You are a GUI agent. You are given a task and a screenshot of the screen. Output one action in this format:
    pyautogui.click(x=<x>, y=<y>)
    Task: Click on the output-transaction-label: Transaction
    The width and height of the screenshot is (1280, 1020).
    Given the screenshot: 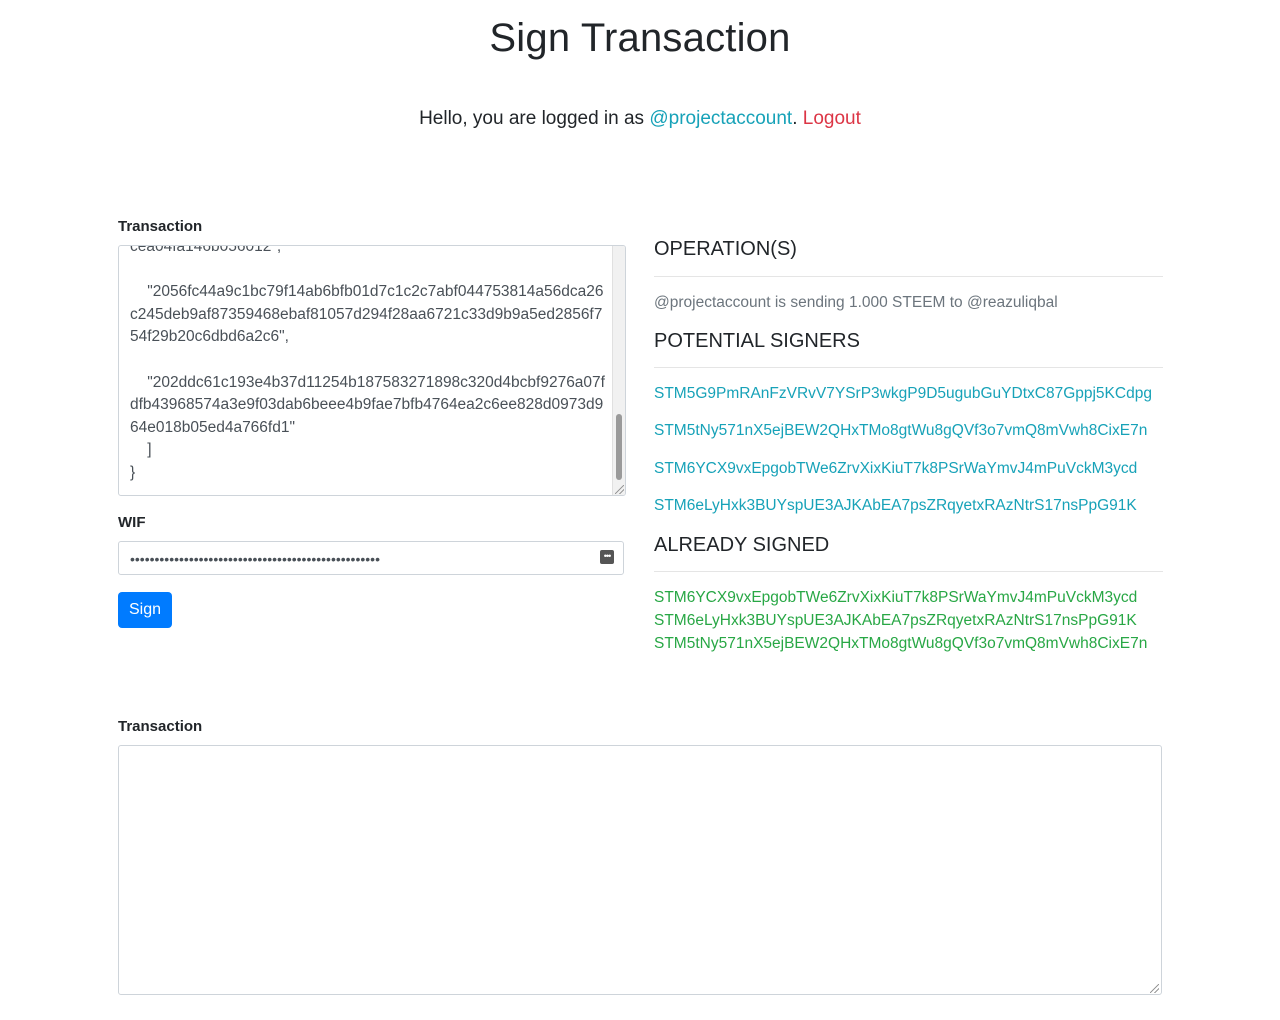 What is the action you would take?
    pyautogui.click(x=160, y=726)
    